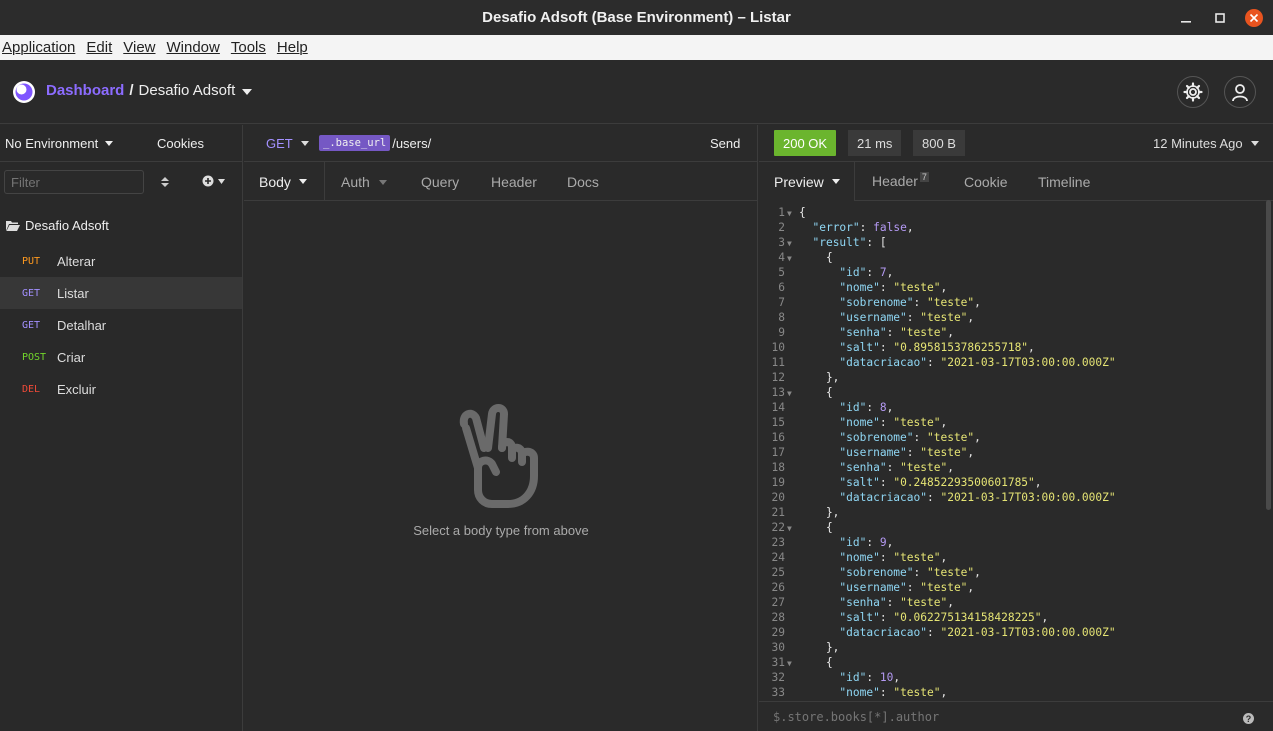 This screenshot has height=731, width=1273. I want to click on code-line: 22 ▼ {, so click(802, 527).